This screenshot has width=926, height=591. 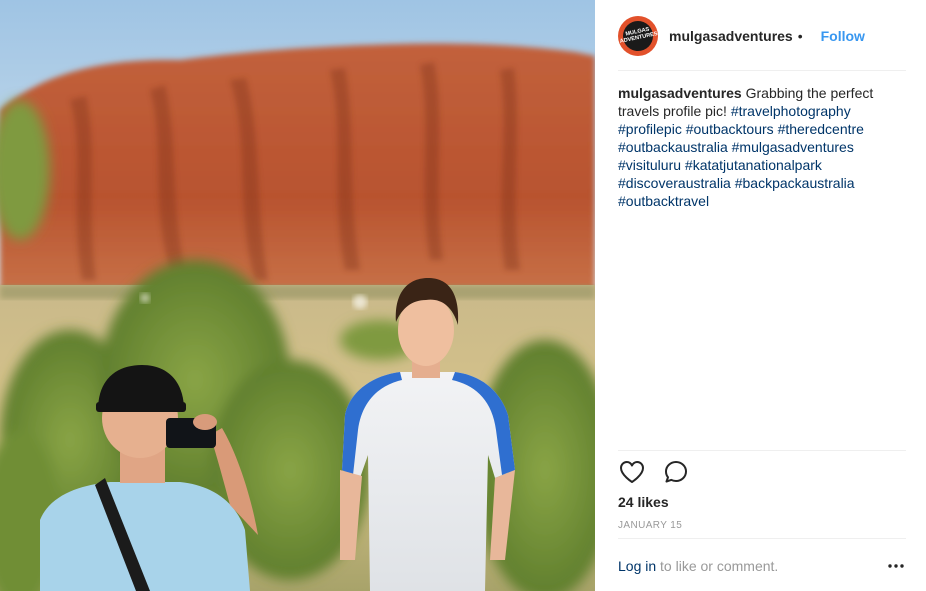 I want to click on hashtag-link: #outbackaustralia, so click(x=673, y=147).